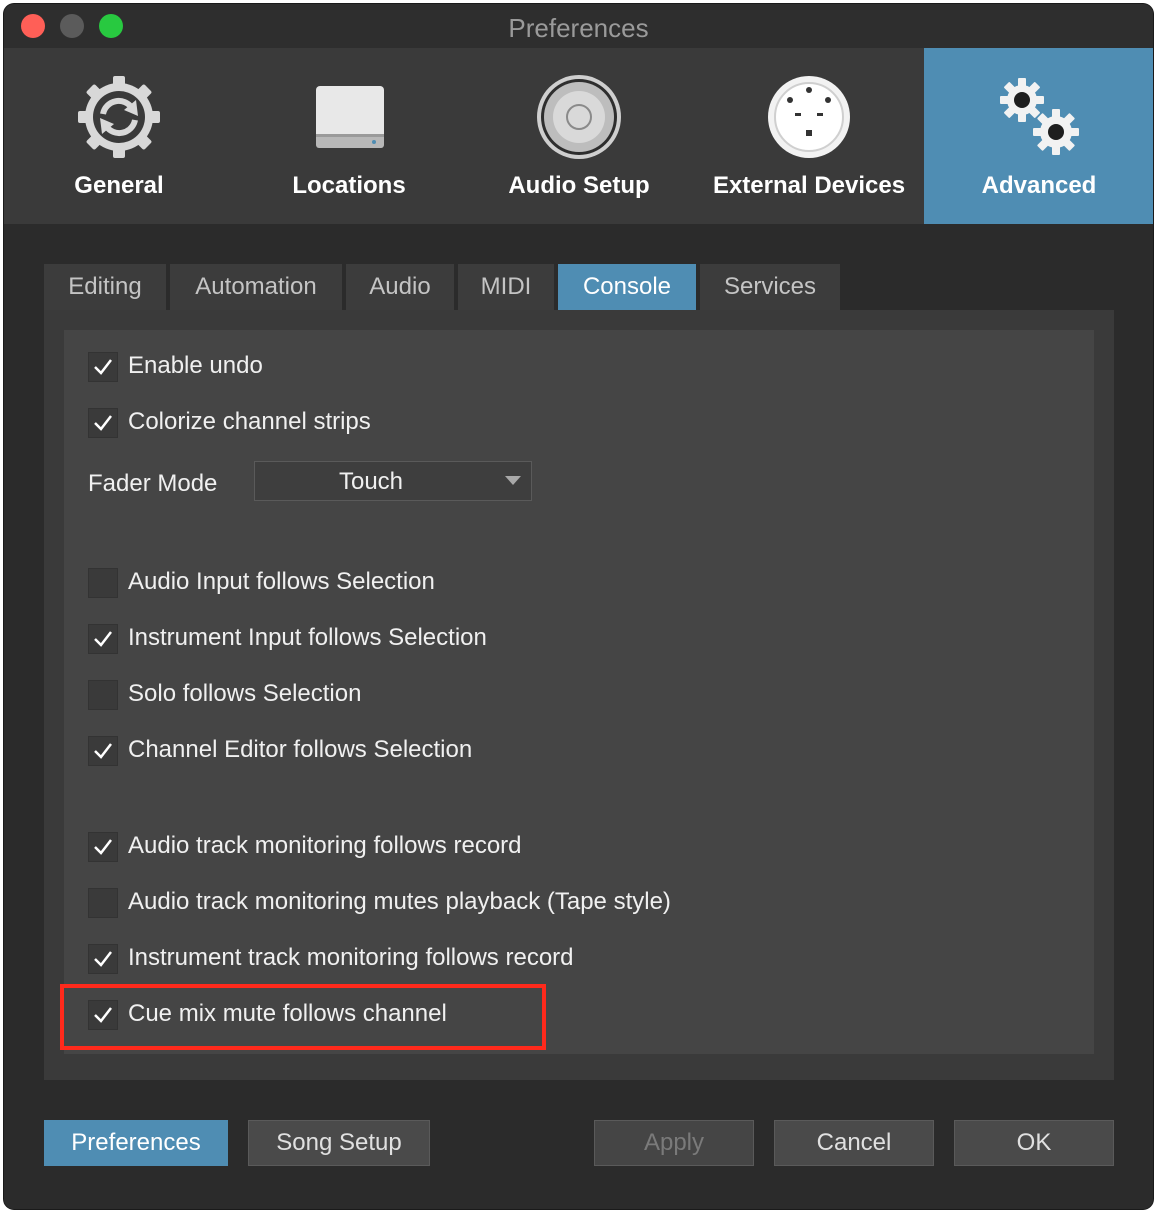 This screenshot has height=1213, width=1157. I want to click on tab-midi: MIDI, so click(506, 287).